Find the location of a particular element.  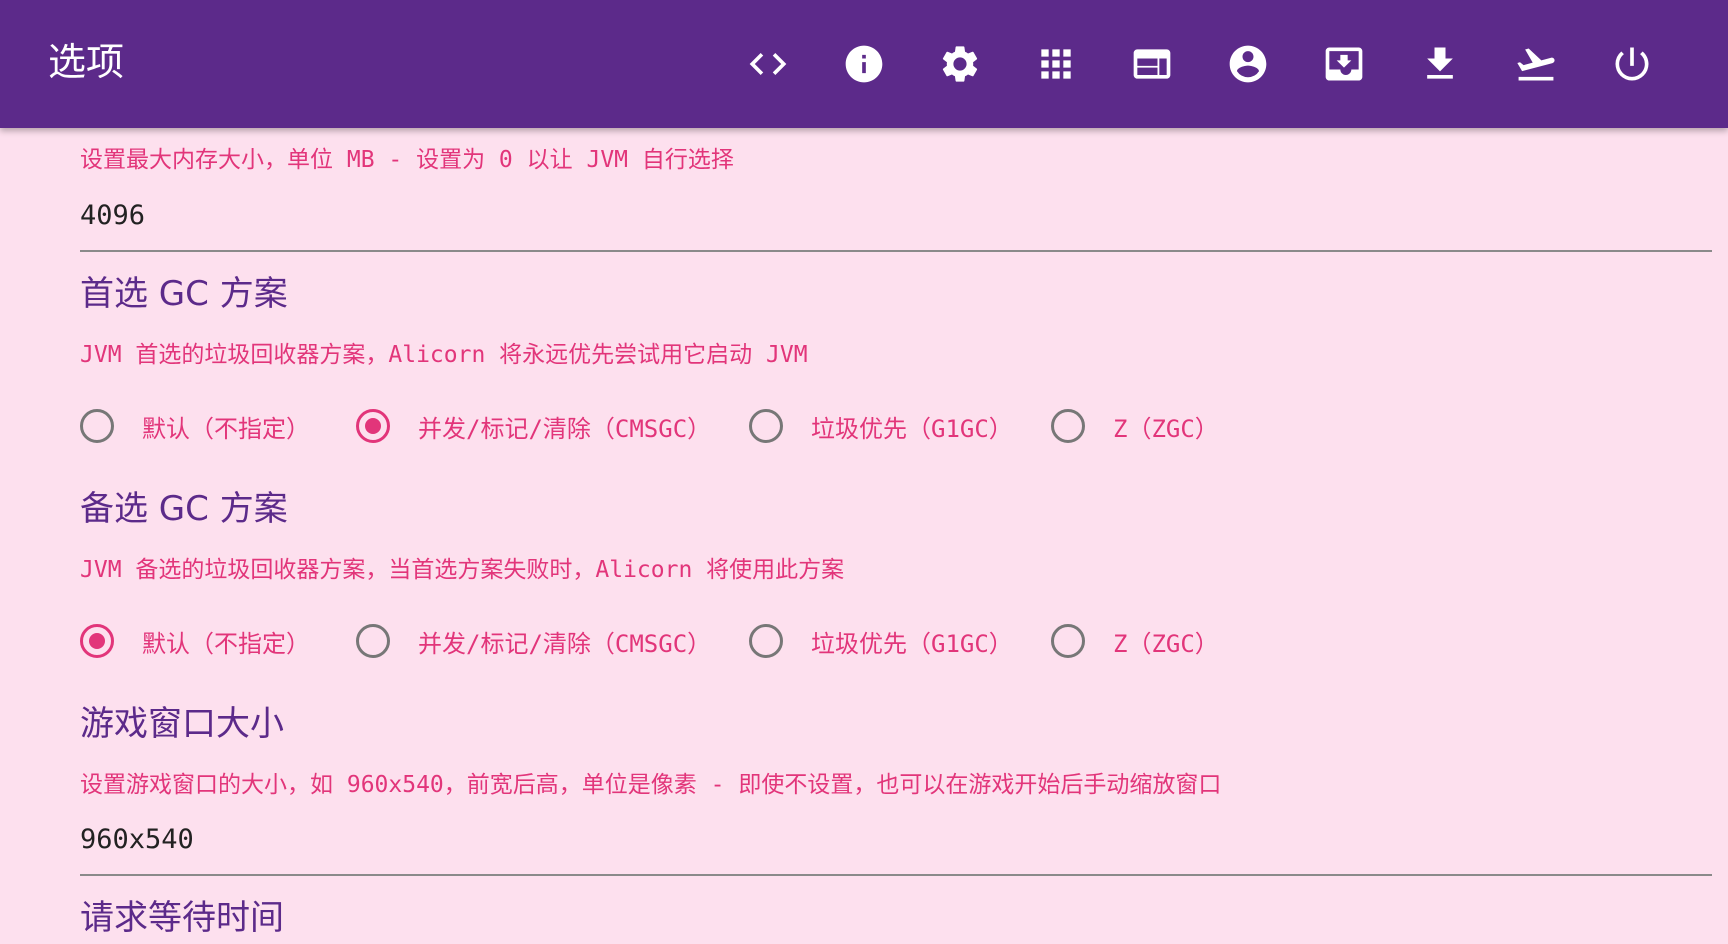

flight-takeoff-icon is located at coordinates (1536, 64).